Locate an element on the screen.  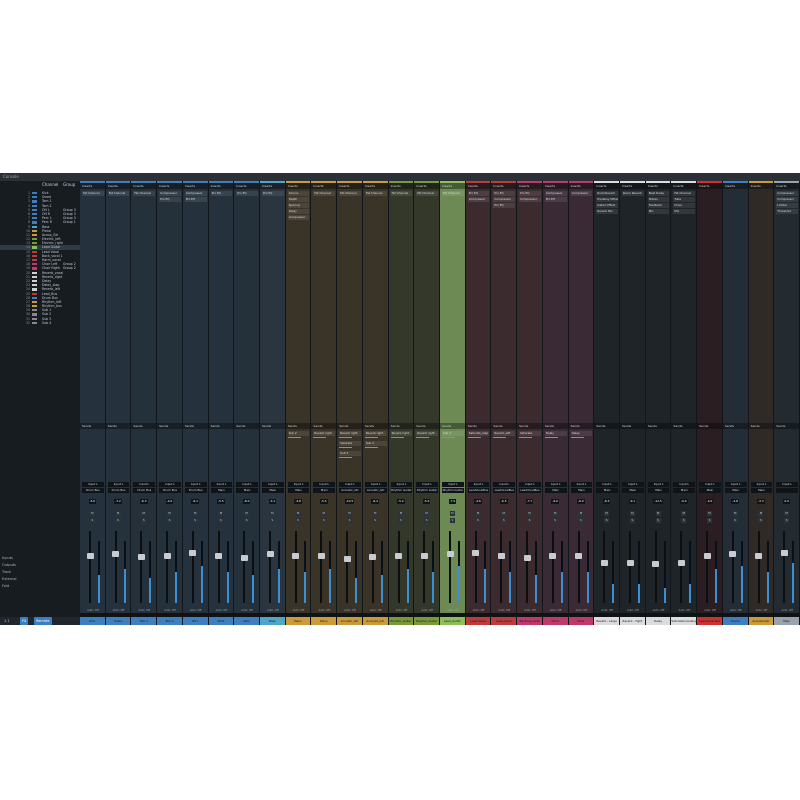
channel-name: Bass is located at coordinates (272, 621).